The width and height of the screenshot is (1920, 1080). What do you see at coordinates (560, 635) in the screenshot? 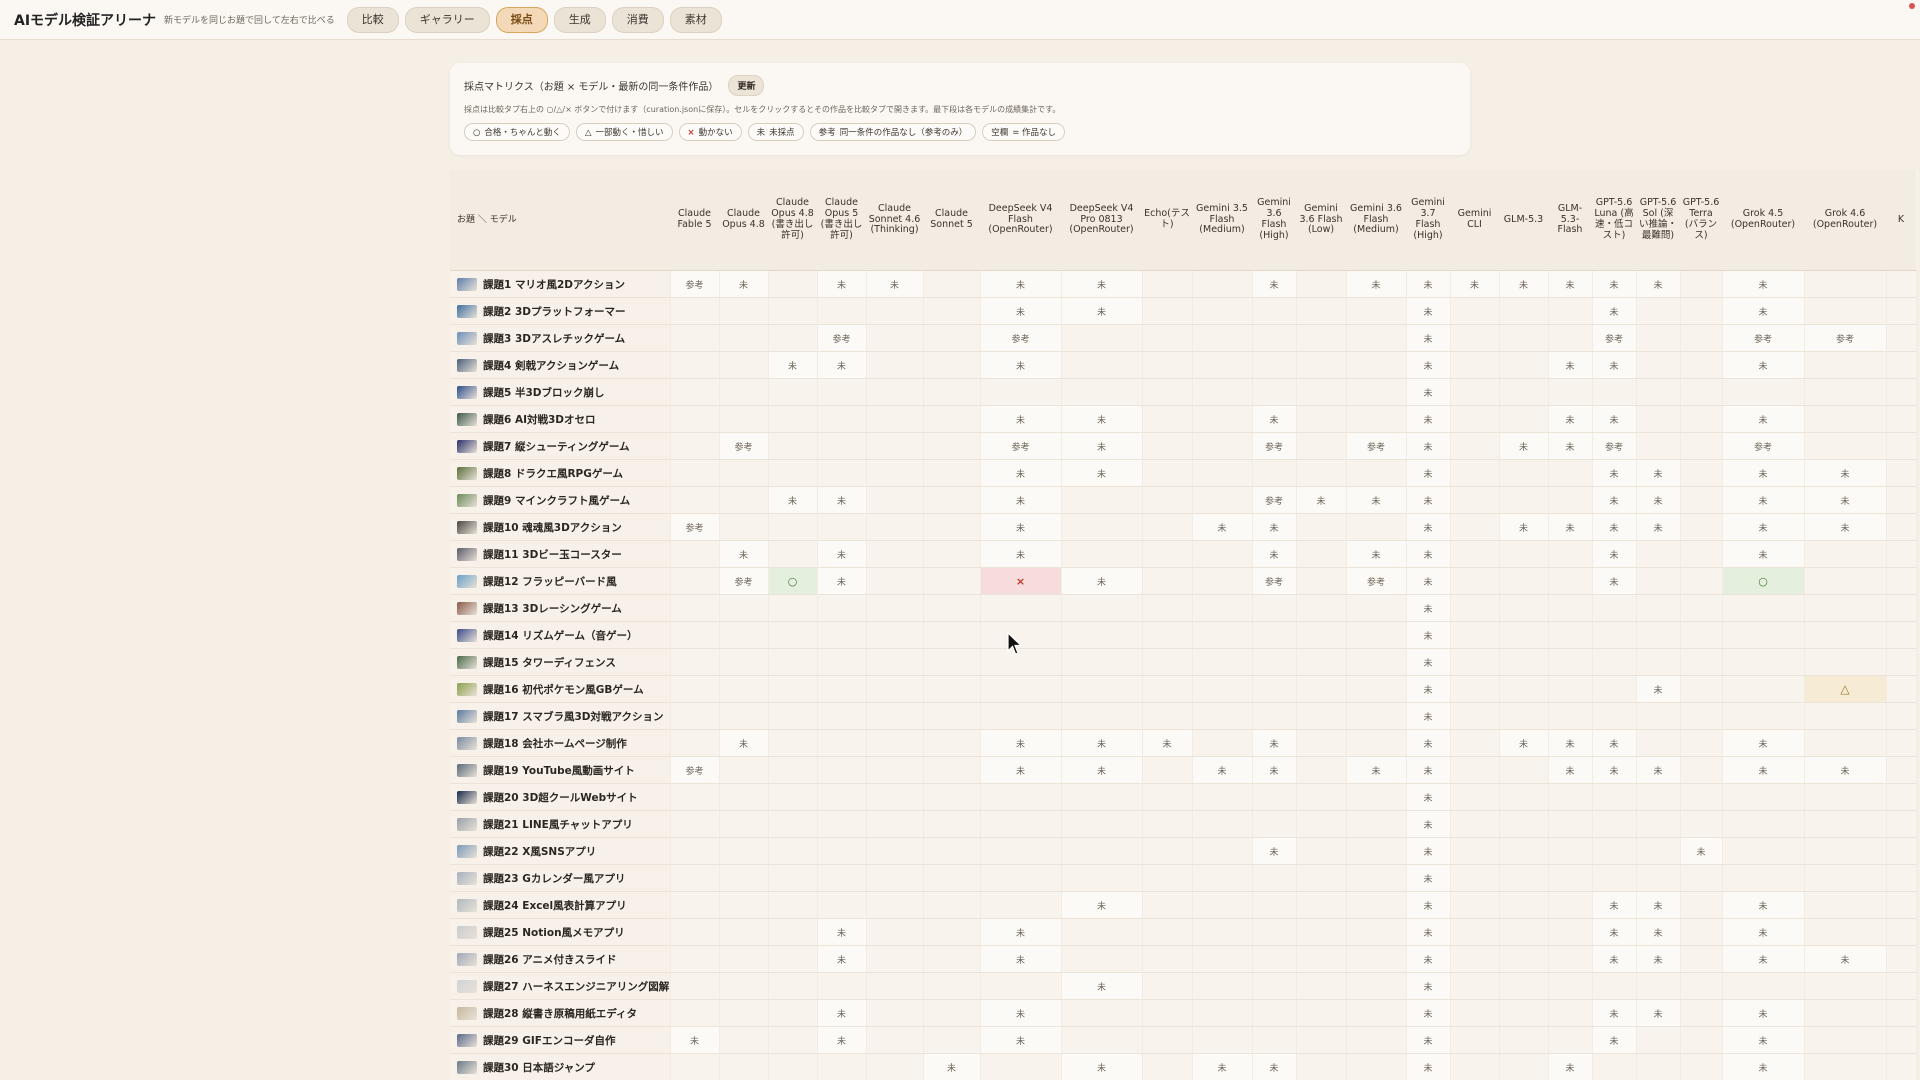
I see `task-name-cell: 課題14 リズムゲーム（音ゲー）` at bounding box center [560, 635].